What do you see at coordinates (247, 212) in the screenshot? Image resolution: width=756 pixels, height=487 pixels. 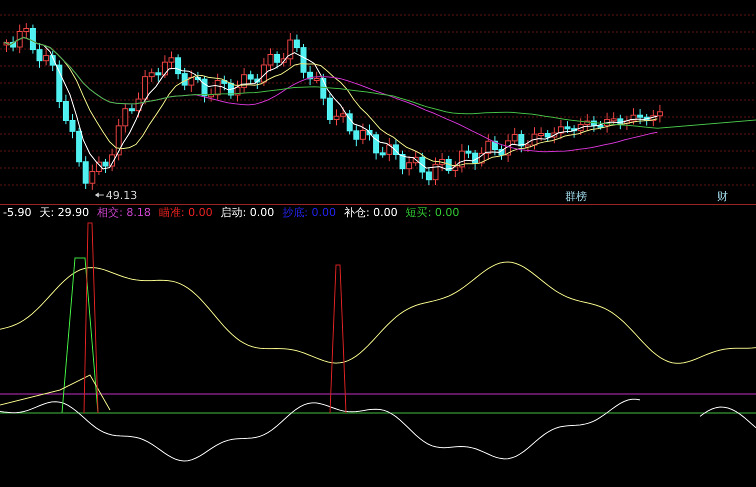 I see `indicator-value: 启动: 0.00` at bounding box center [247, 212].